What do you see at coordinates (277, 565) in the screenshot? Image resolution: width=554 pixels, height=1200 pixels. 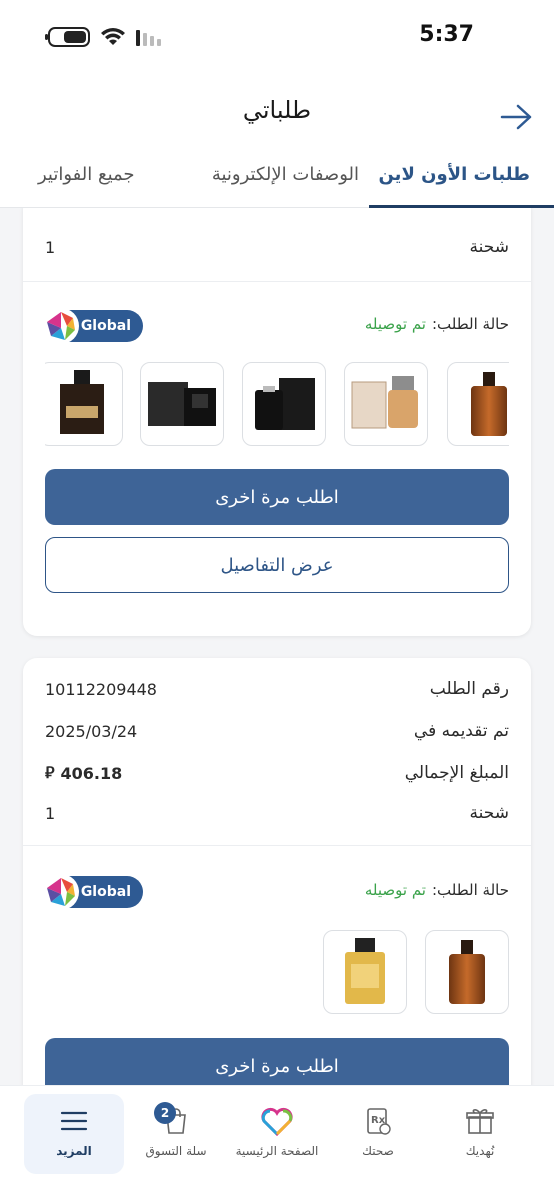 I see `view-details-button: عرض التفاصيل` at bounding box center [277, 565].